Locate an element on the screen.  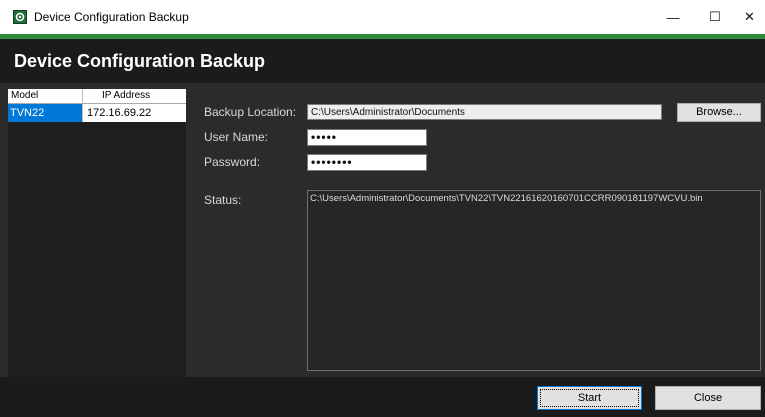
backup-location-field: C:\Users\Administrator\Documents is located at coordinates (484, 112).